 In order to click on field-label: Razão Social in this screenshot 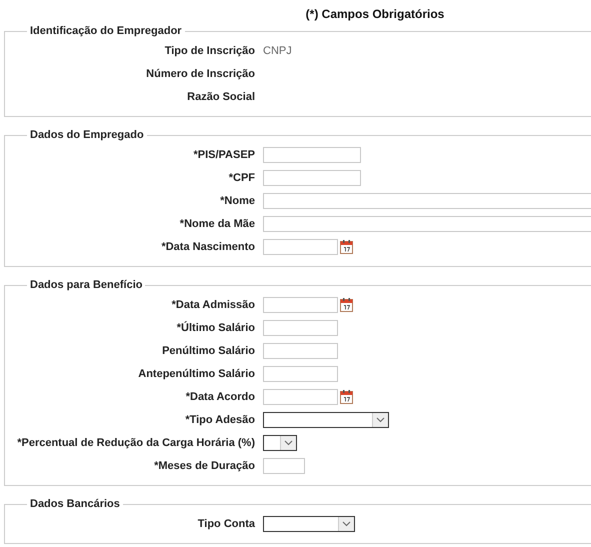, I will do `click(221, 96)`.